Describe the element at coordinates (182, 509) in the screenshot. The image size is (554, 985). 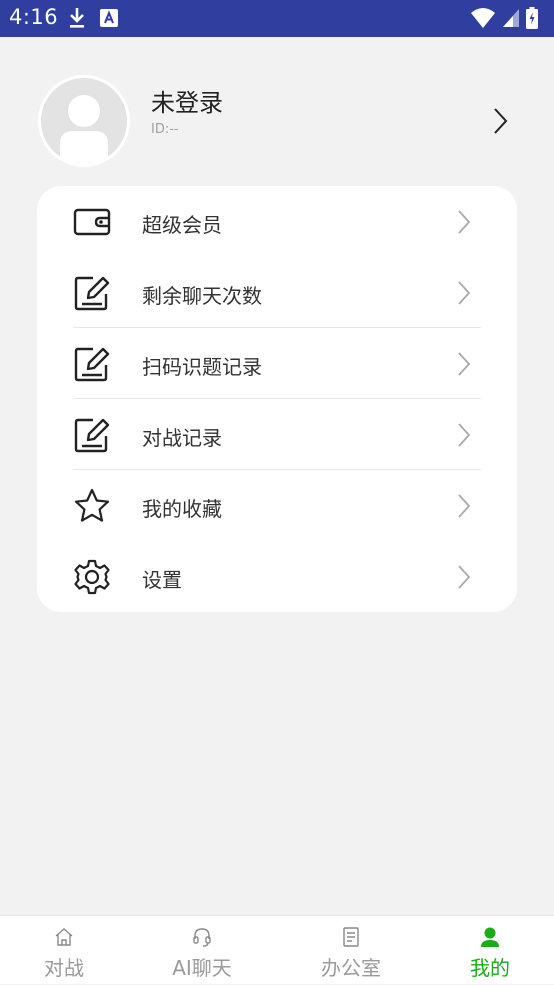
I see `menu-item-label: 我的收藏` at that location.